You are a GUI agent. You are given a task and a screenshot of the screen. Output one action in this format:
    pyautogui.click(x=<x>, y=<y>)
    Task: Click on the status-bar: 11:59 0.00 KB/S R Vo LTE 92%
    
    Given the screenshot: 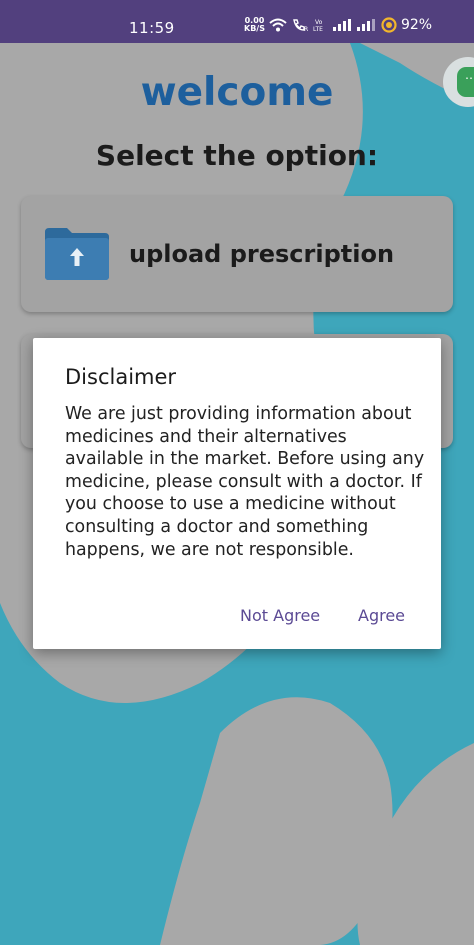 What is the action you would take?
    pyautogui.click(x=237, y=21)
    